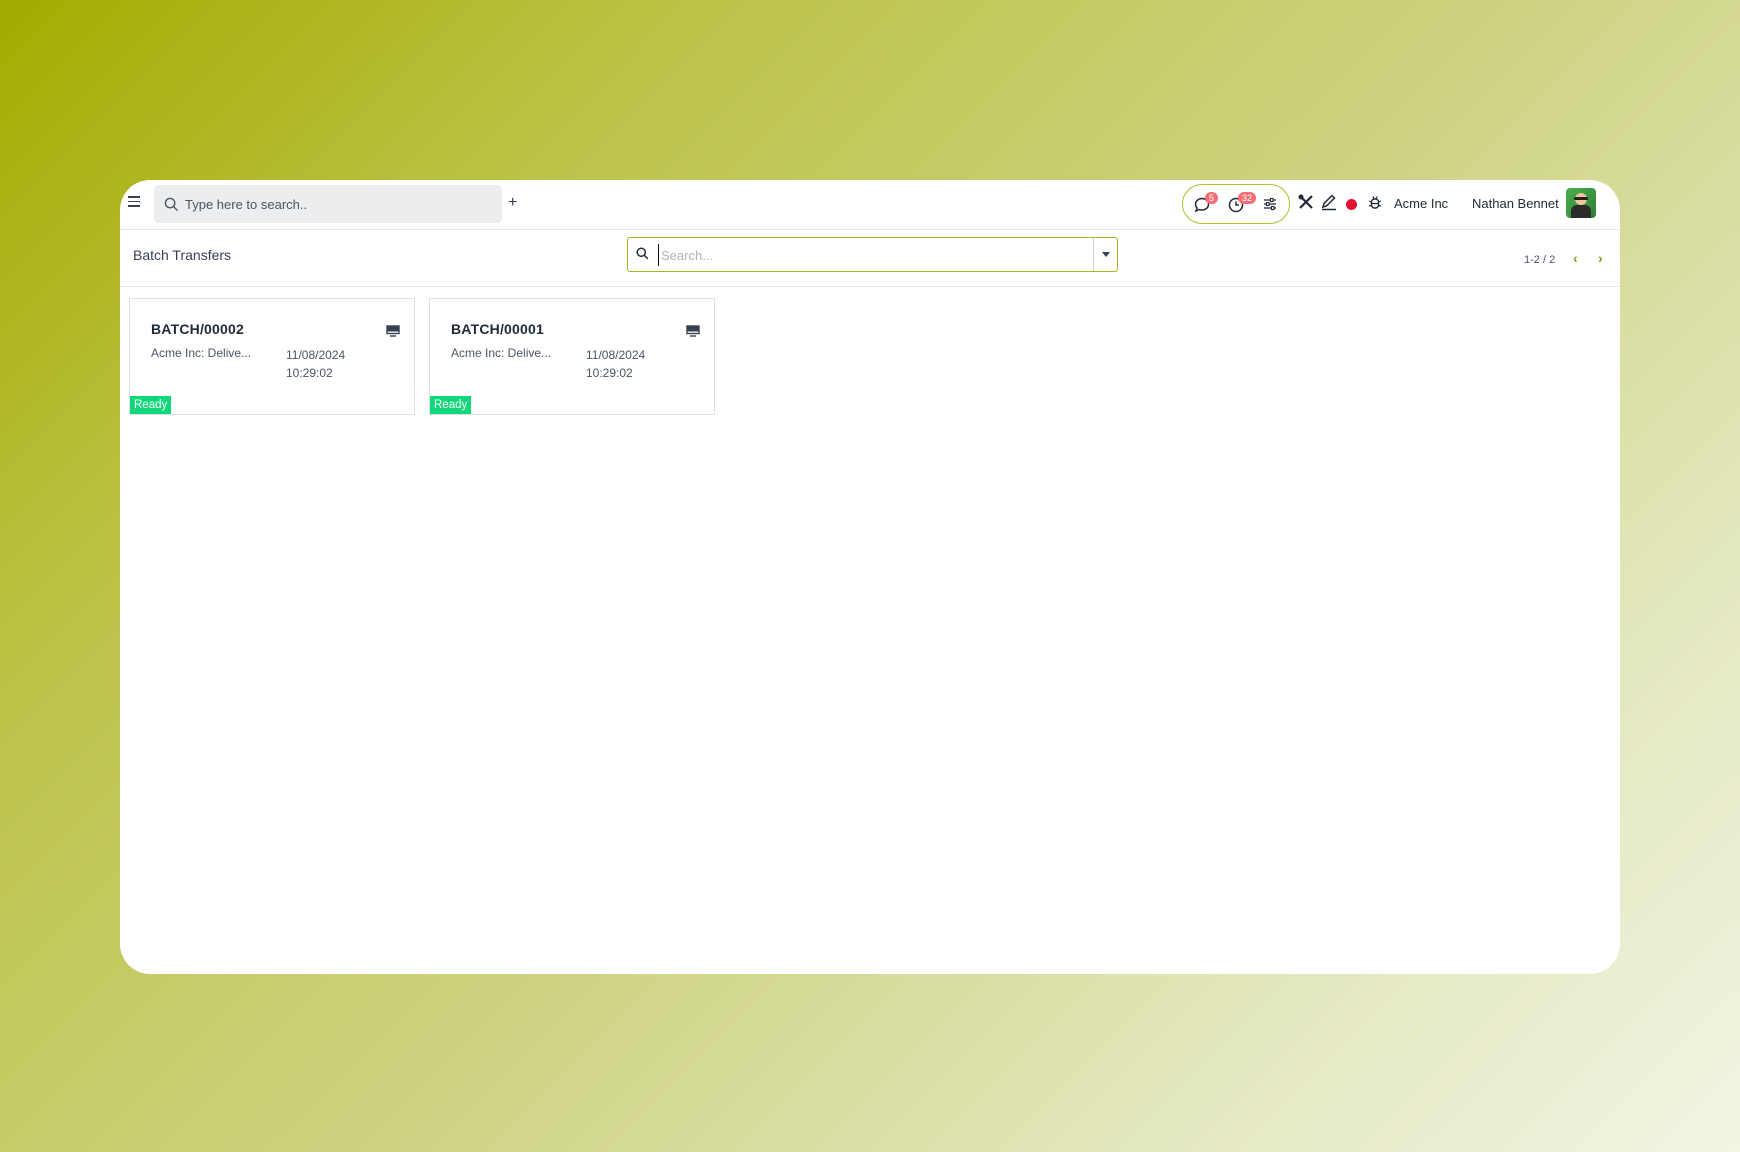 Image resolution: width=1740 pixels, height=1152 pixels. I want to click on card-title: BATCH/00001, so click(497, 329).